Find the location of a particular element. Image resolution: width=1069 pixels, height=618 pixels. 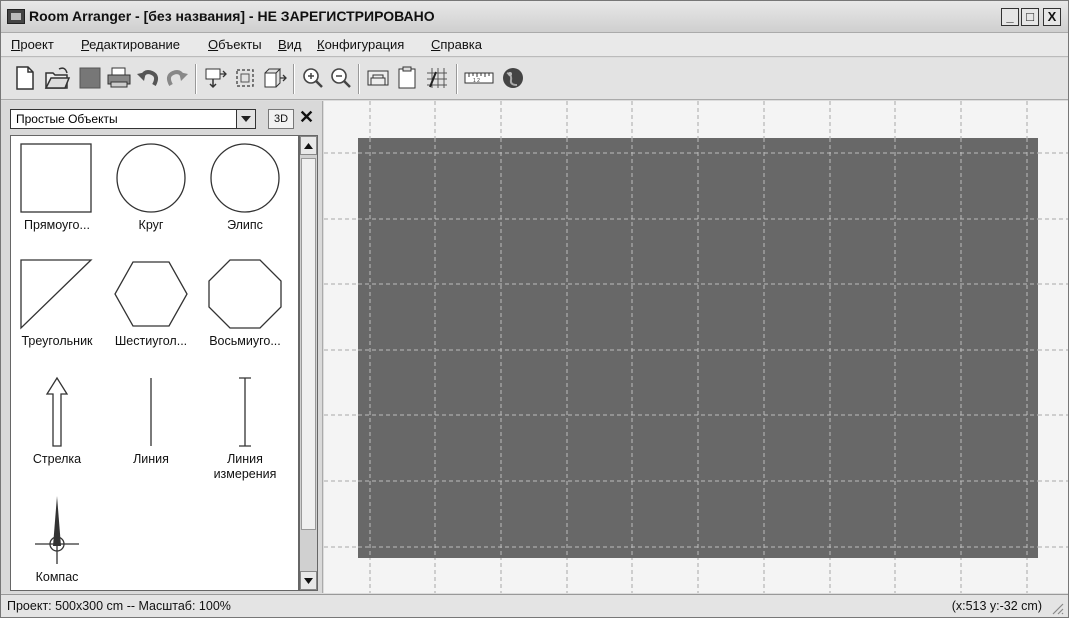

menu-view-key: В is located at coordinates (282, 44).